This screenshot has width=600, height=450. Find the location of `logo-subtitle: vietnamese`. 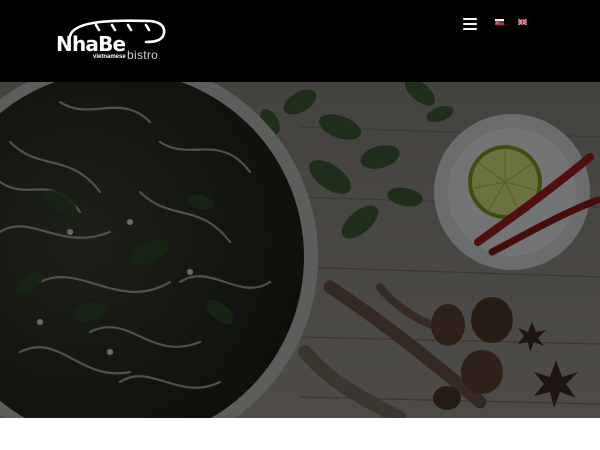

logo-subtitle: vietnamese is located at coordinates (109, 57).